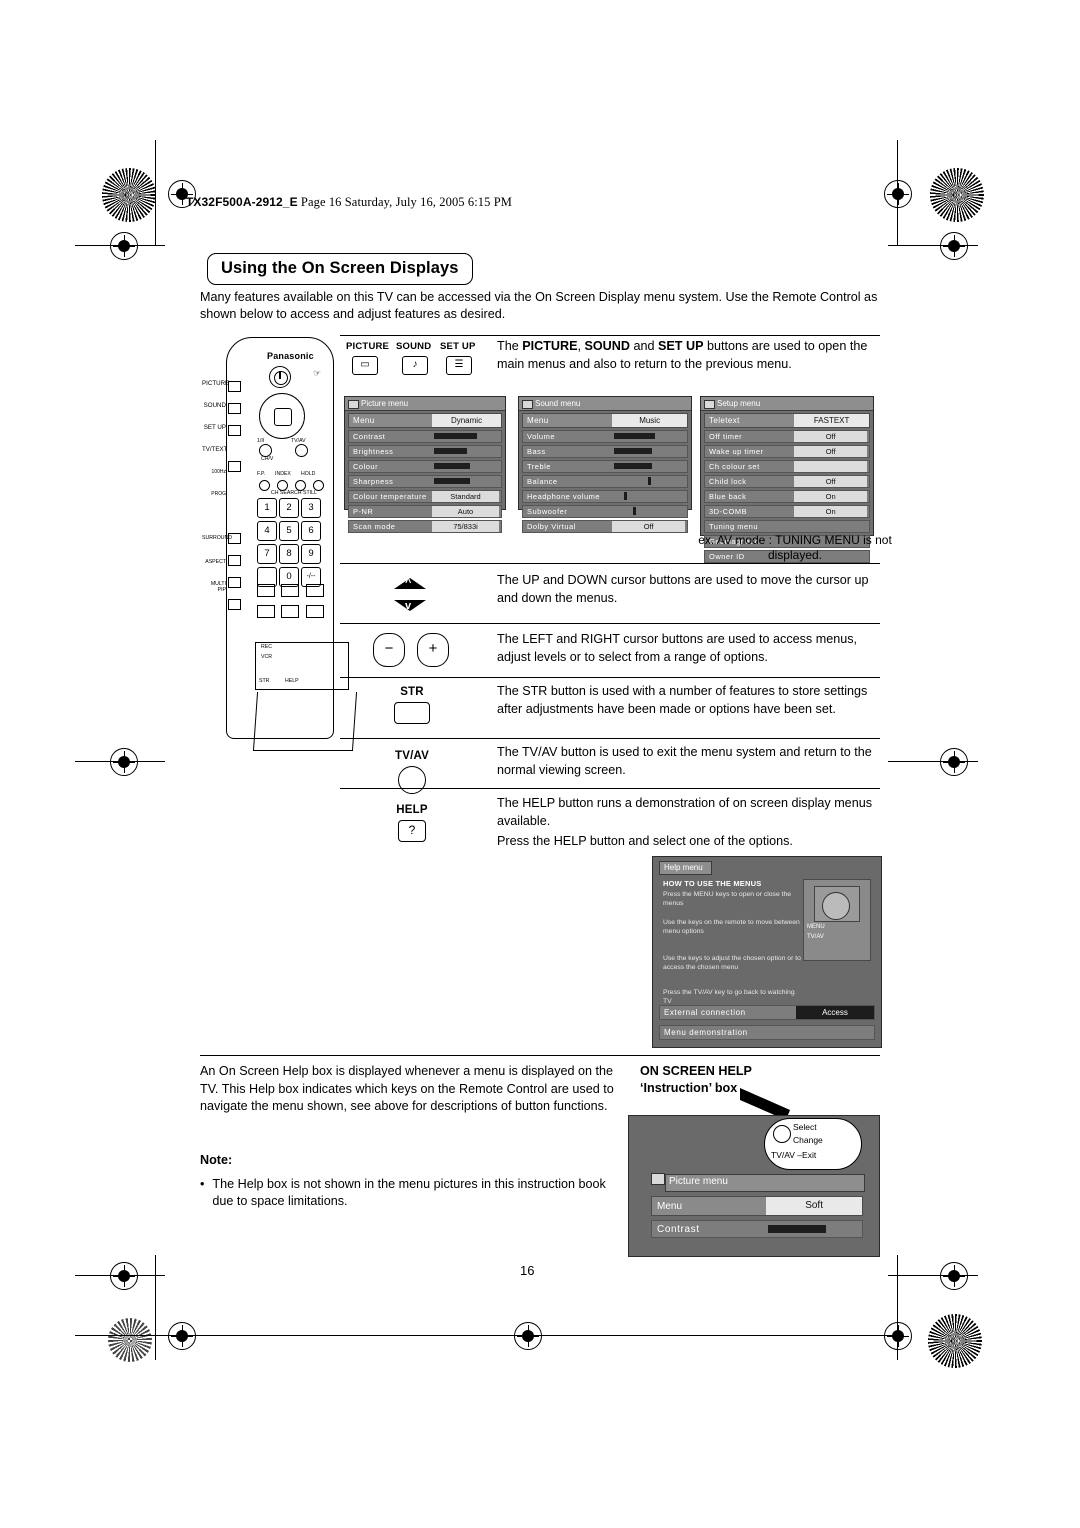 This screenshot has width=1080, height=1528. Describe the element at coordinates (787, 481) in the screenshot. I see `osd-row: Child lock Off` at that location.